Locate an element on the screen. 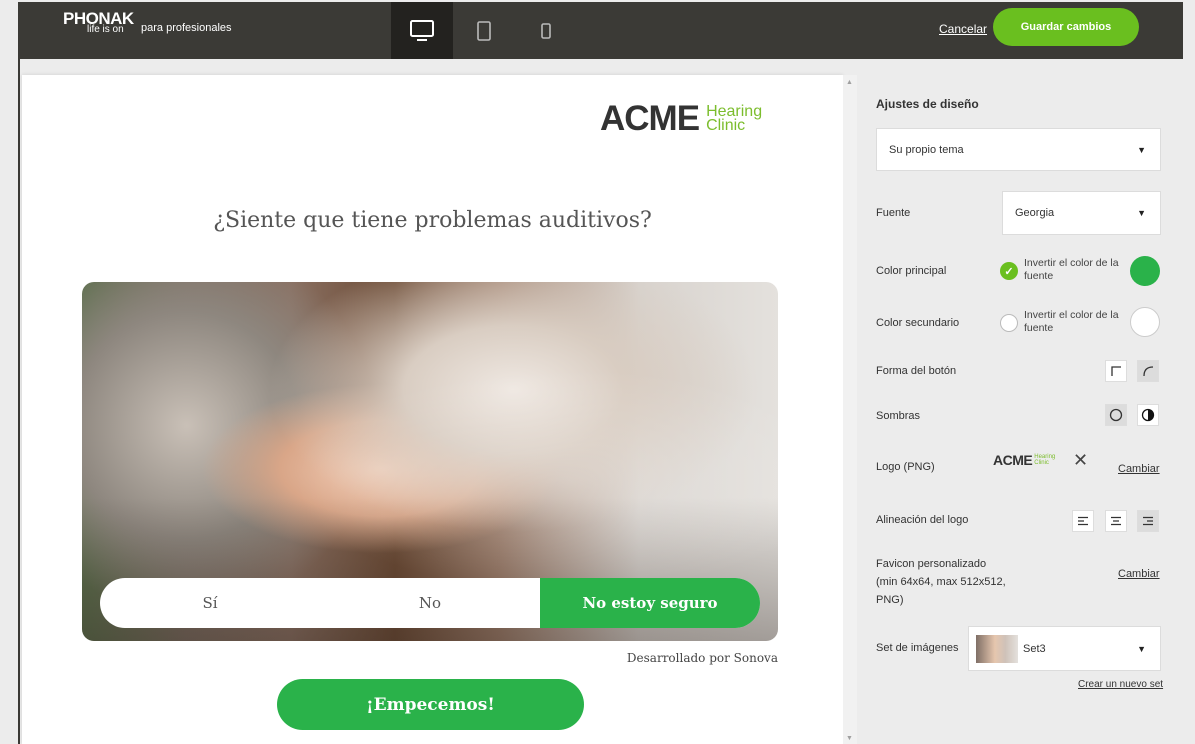 This screenshot has width=1195, height=744. desktop-view-button is located at coordinates (422, 30).